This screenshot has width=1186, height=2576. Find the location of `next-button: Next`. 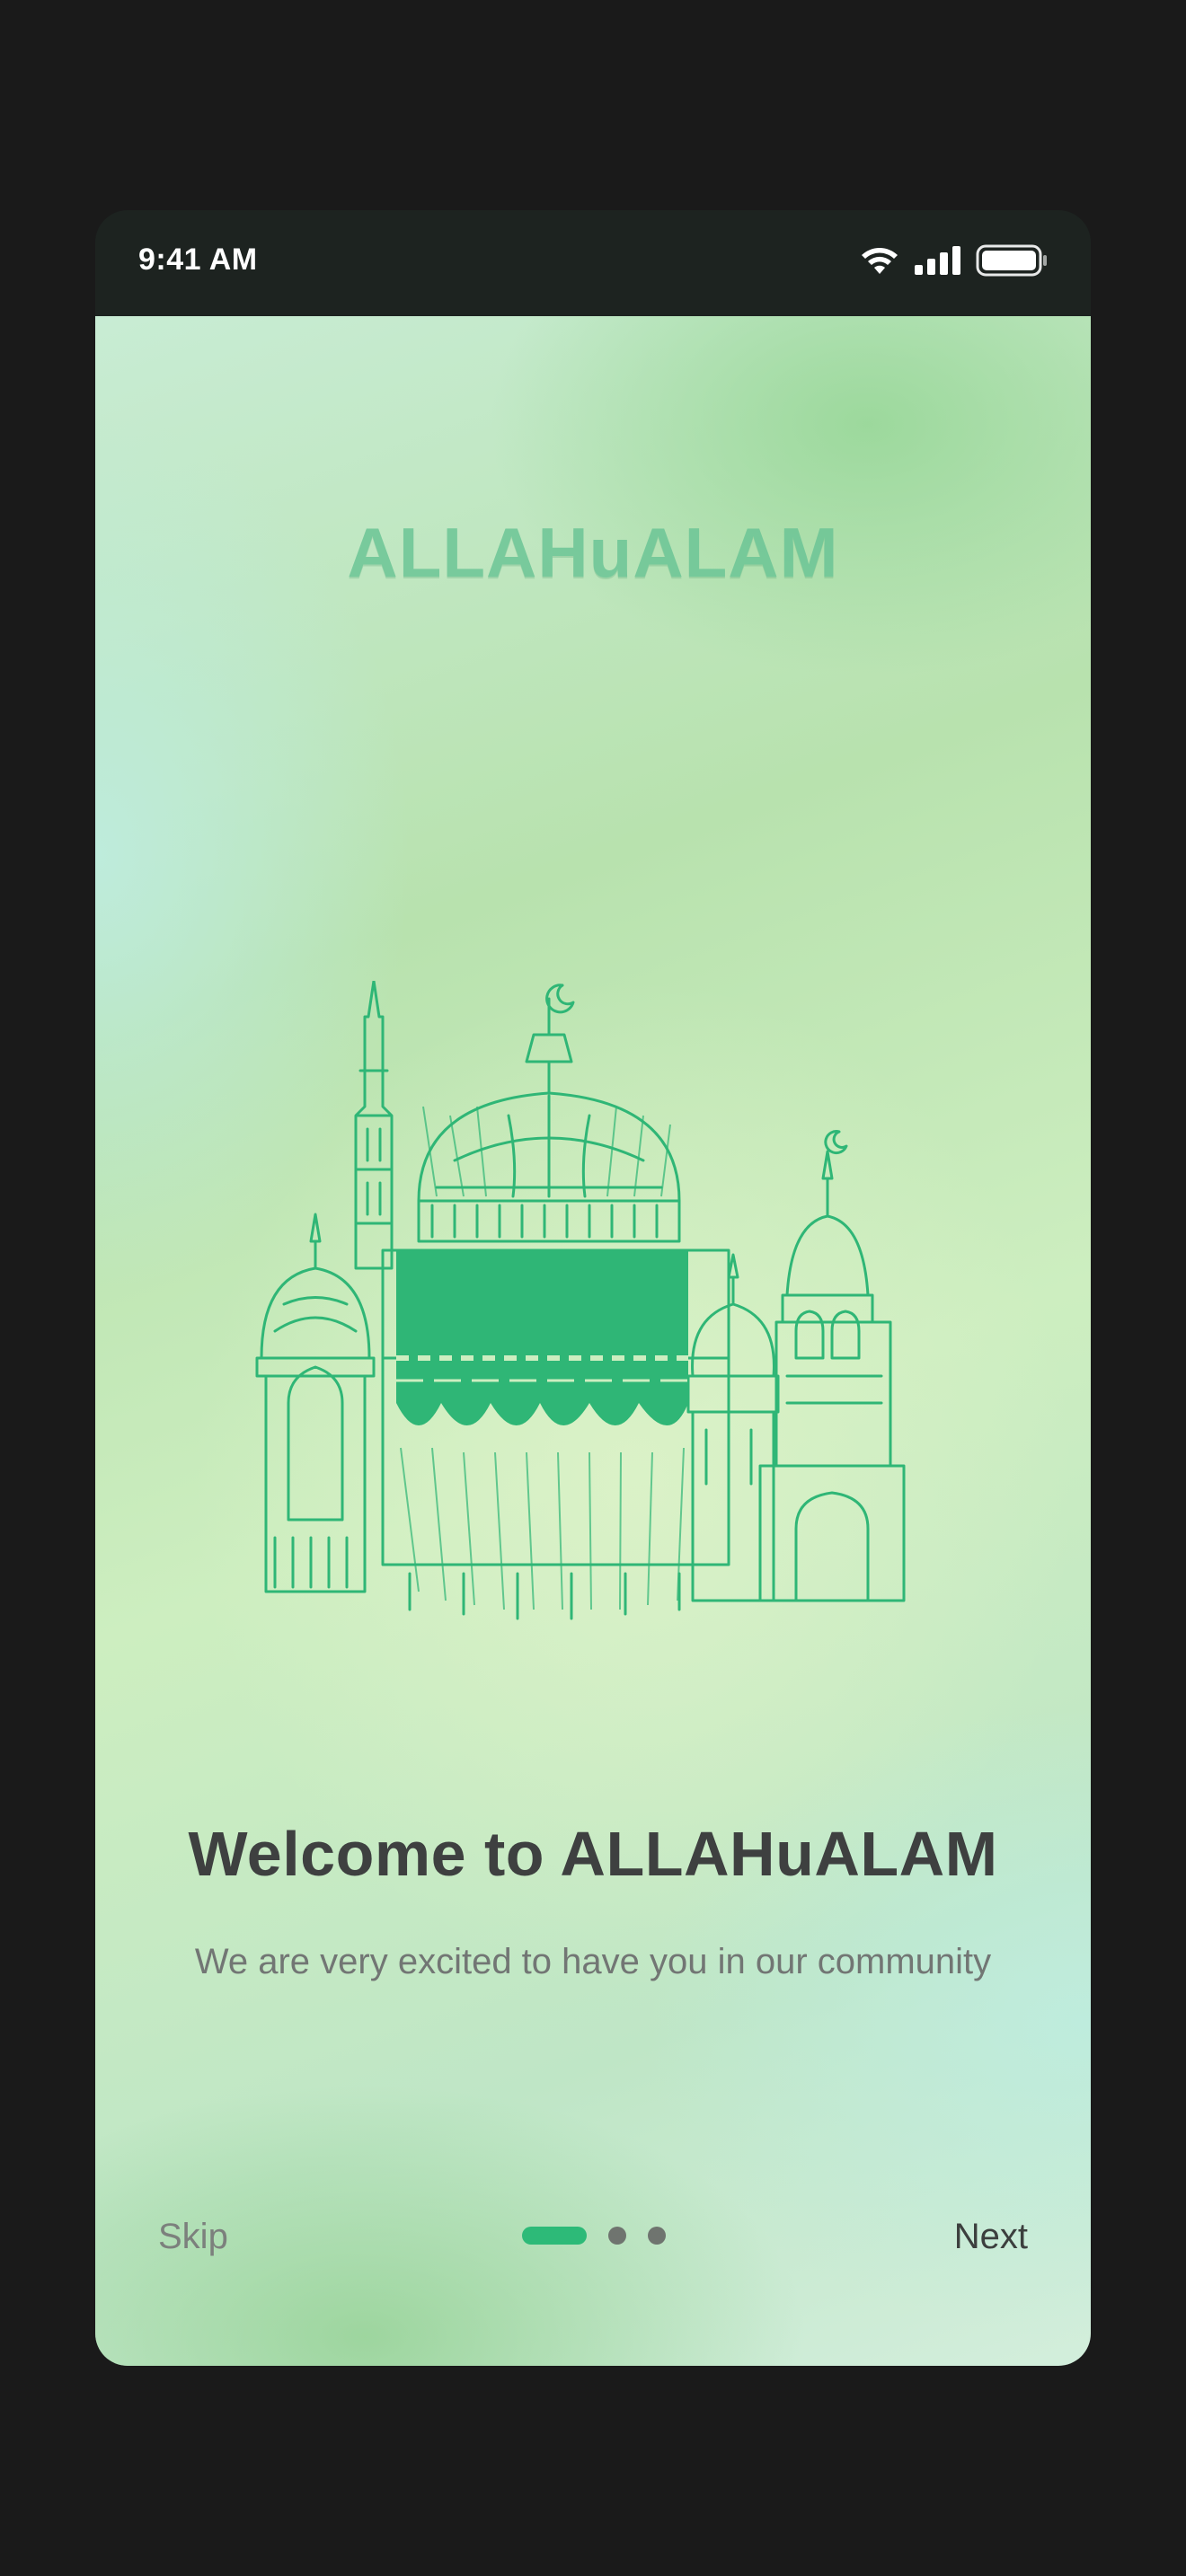

next-button: Next is located at coordinates (991, 2237).